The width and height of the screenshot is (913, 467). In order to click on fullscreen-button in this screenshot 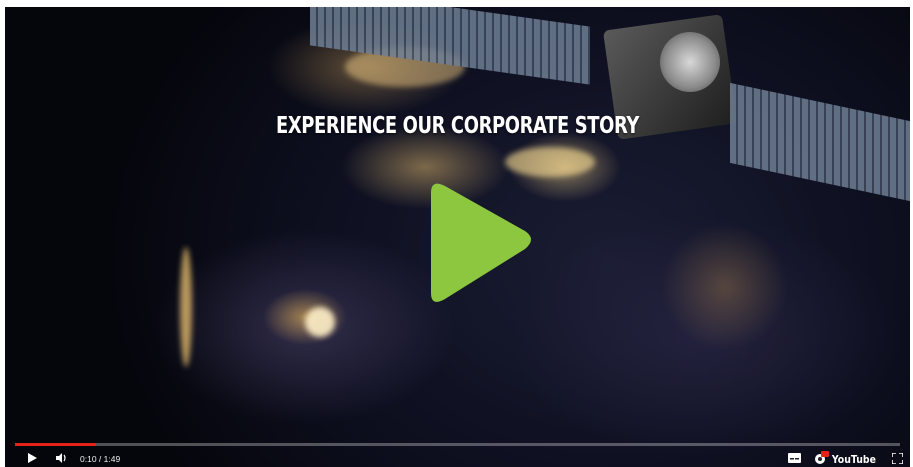, I will do `click(897, 458)`.